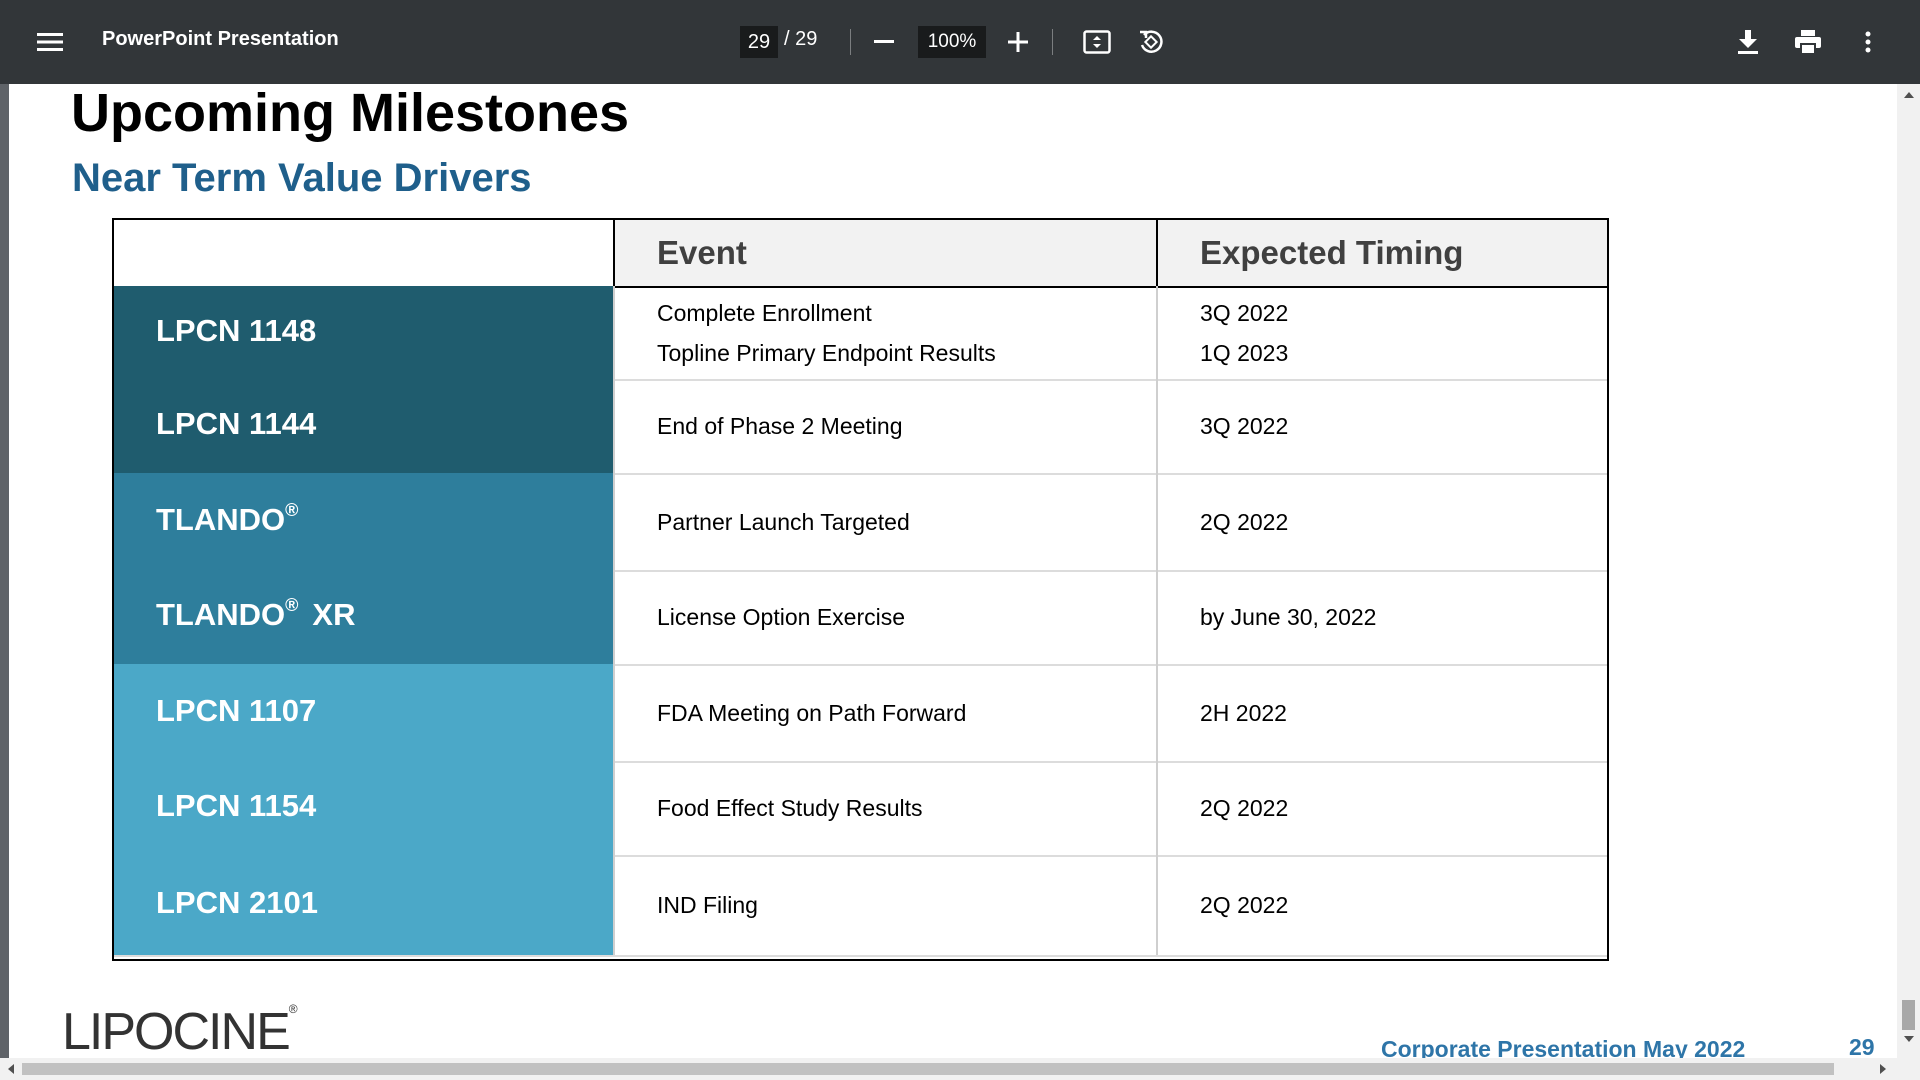  I want to click on page-number-input: 29, so click(759, 42).